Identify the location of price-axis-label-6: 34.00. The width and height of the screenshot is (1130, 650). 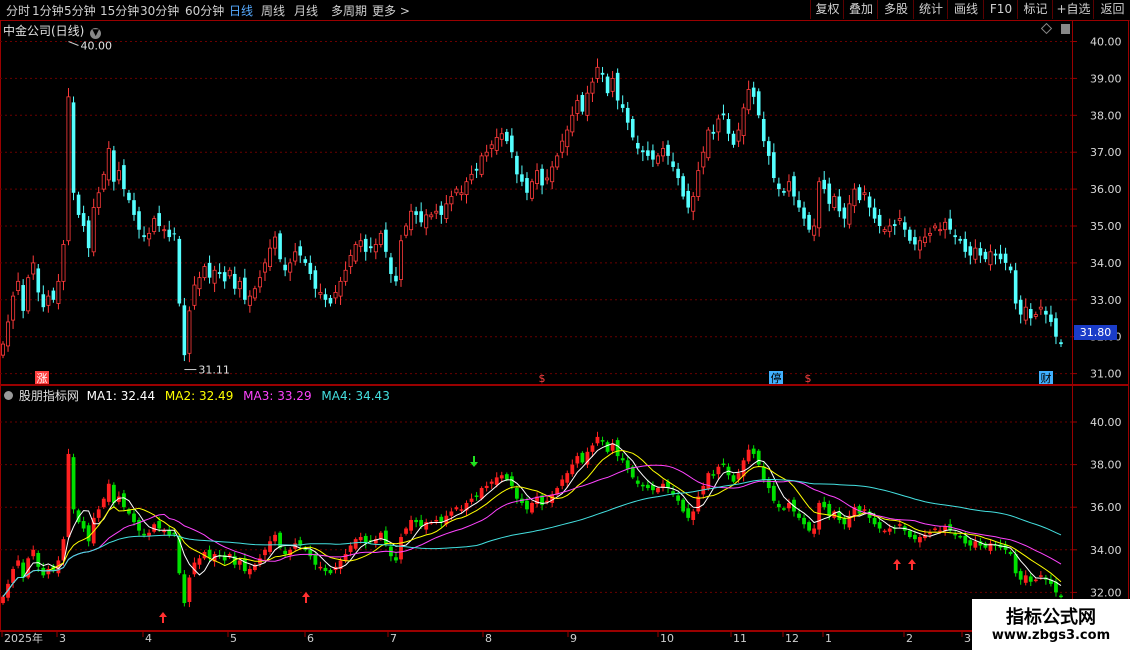
(1106, 263).